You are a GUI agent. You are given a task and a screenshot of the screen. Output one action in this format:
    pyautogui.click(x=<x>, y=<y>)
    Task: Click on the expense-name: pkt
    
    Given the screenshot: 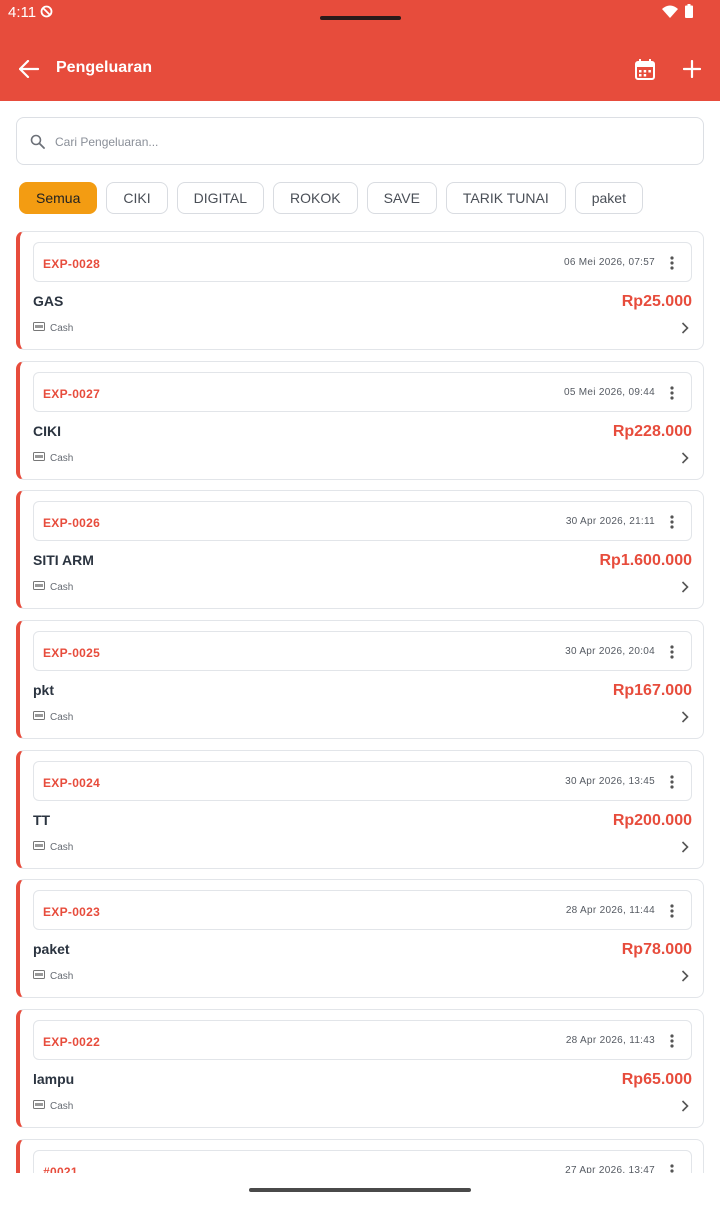 What is the action you would take?
    pyautogui.click(x=43, y=690)
    